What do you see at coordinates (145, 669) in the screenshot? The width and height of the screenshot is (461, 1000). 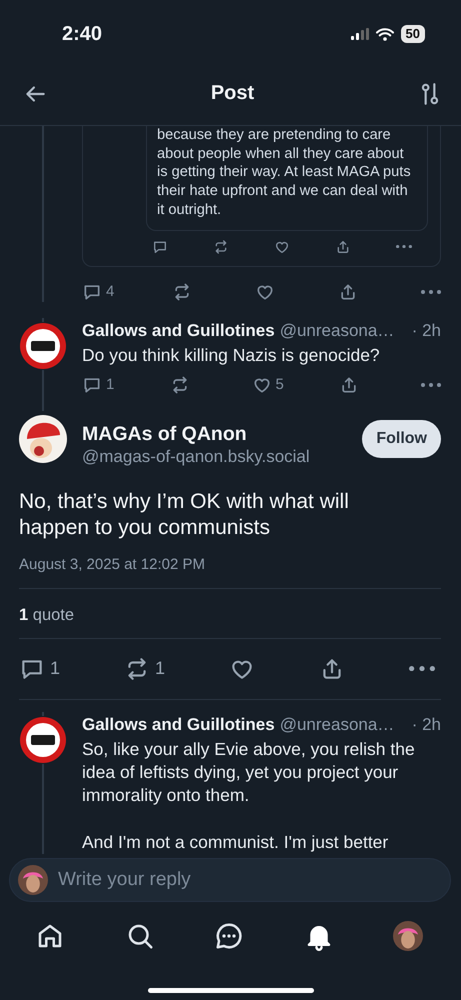 I see `repost-button: 1` at bounding box center [145, 669].